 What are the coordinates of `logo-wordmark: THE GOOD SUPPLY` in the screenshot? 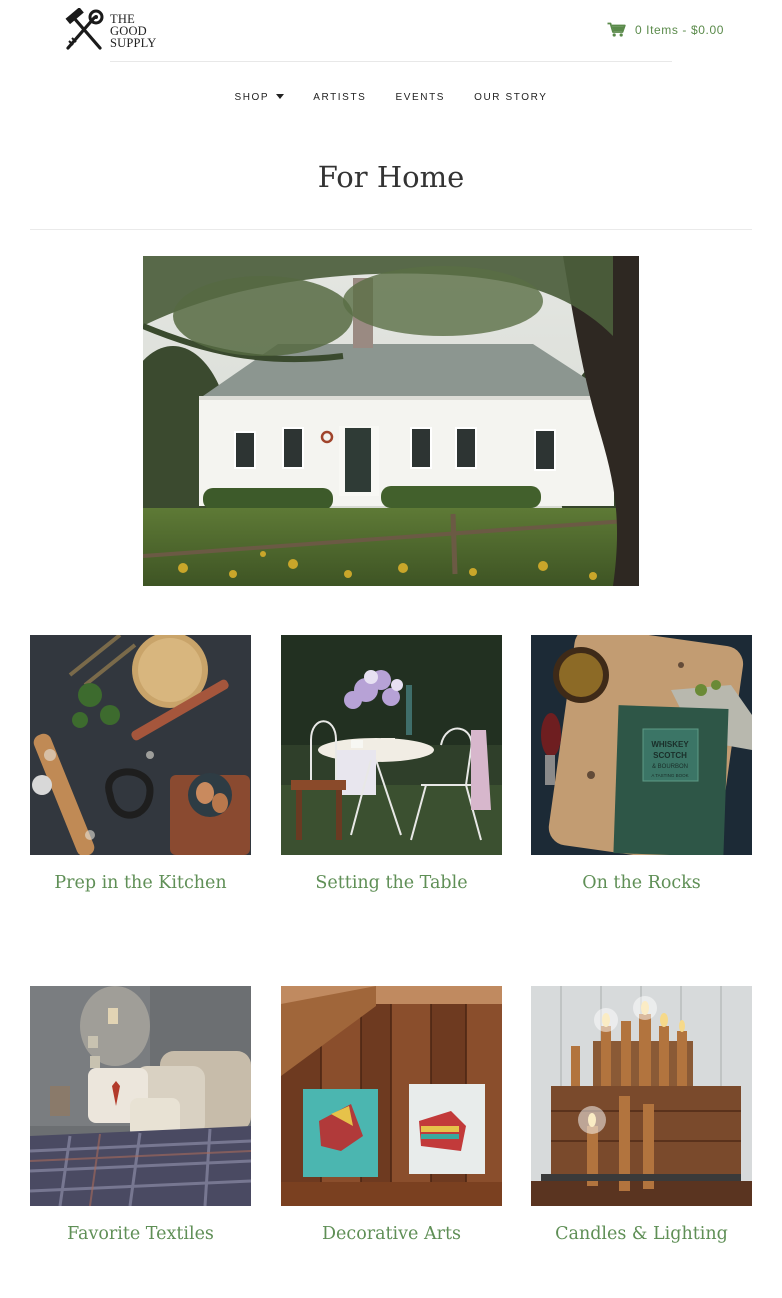 It's located at (133, 31).